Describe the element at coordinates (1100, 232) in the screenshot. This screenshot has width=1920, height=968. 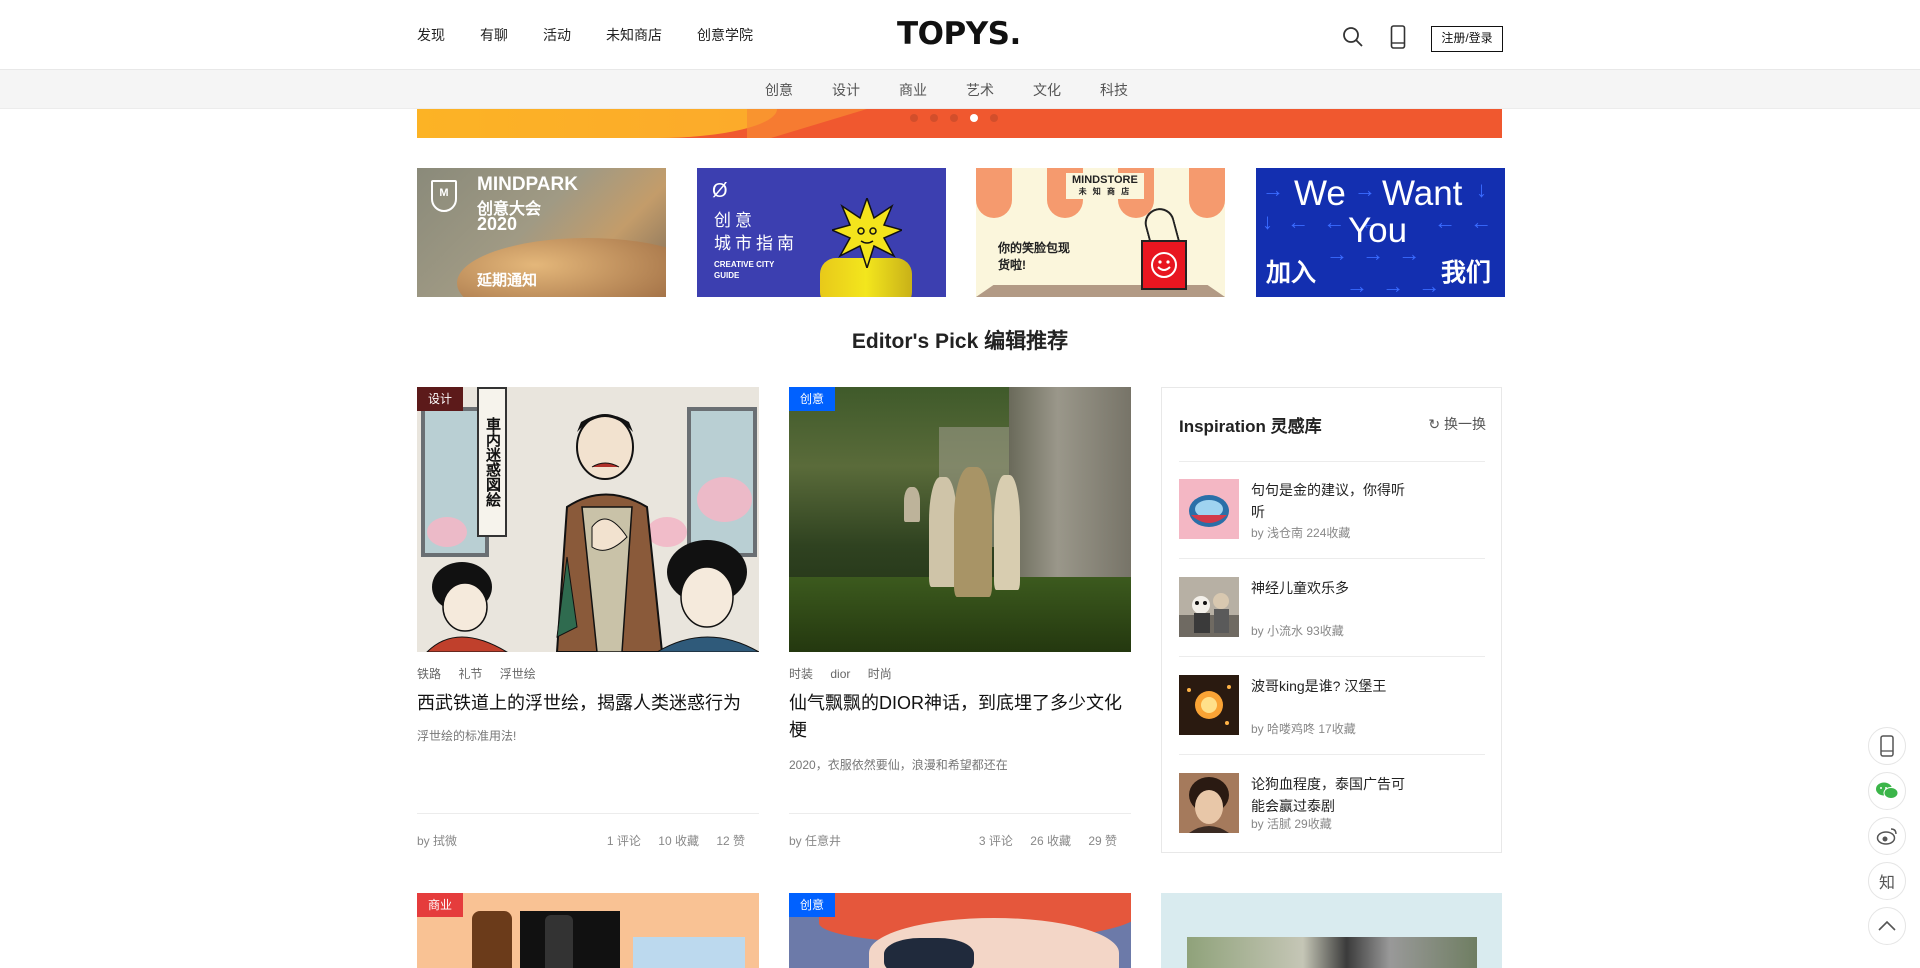
I see `promo-mindstore: MINDSTORE 未 知 商 店 你的笑脸包现货啦!` at that location.